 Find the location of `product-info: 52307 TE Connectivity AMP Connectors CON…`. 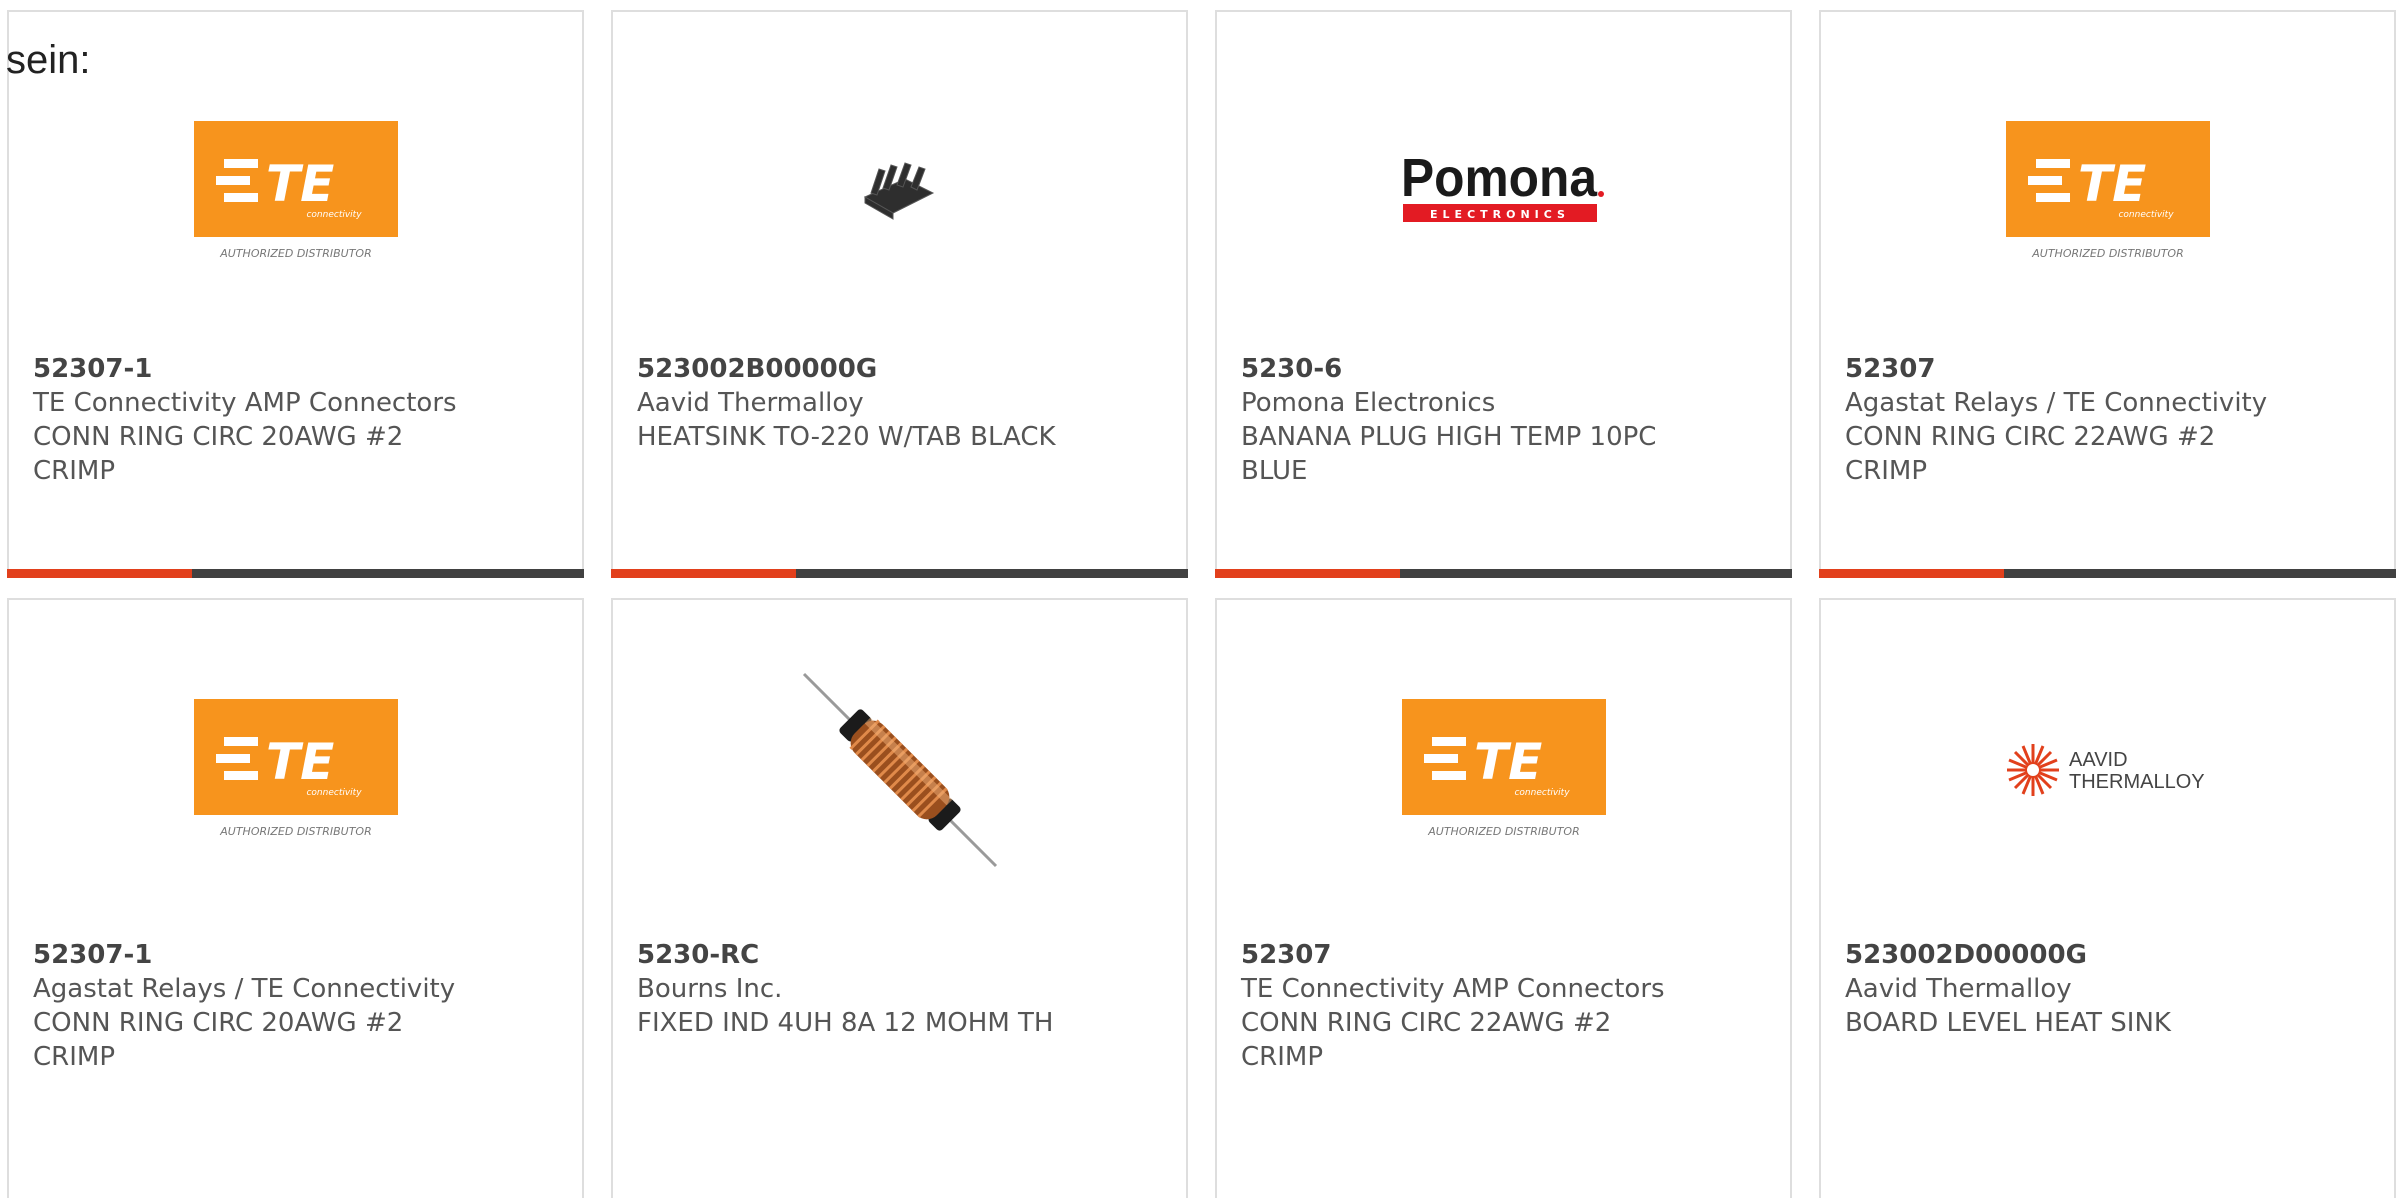

product-info: 52307 TE Connectivity AMP Connectors CON… is located at coordinates (1503, 1006).